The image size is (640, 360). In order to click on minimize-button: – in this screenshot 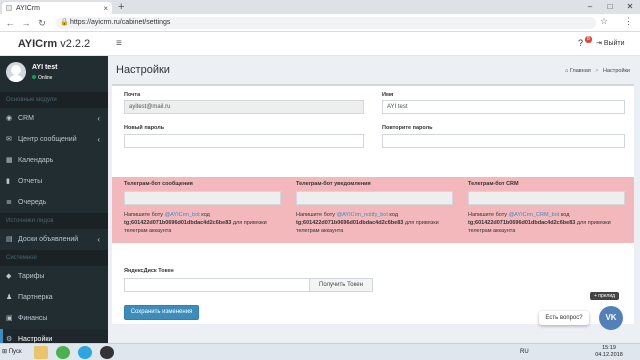, I will do `click(590, 7)`.